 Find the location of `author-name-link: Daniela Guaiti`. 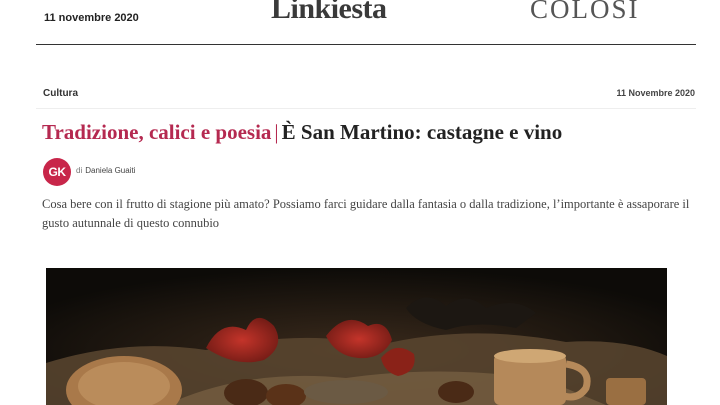

author-name-link: Daniela Guaiti is located at coordinates (110, 170).